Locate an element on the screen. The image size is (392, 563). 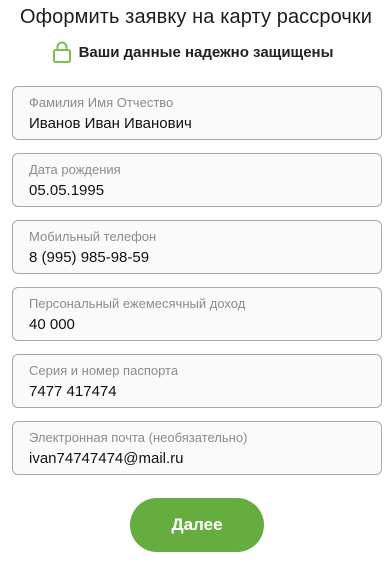
next-button: Далее is located at coordinates (197, 525).